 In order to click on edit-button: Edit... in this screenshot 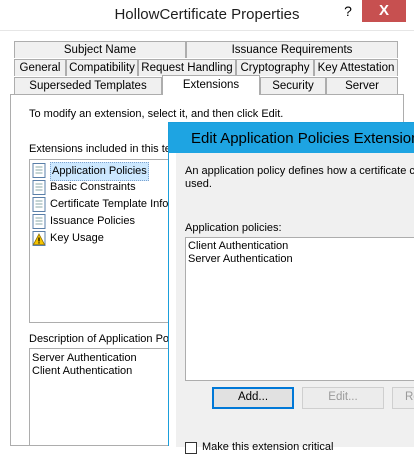, I will do `click(343, 398)`.